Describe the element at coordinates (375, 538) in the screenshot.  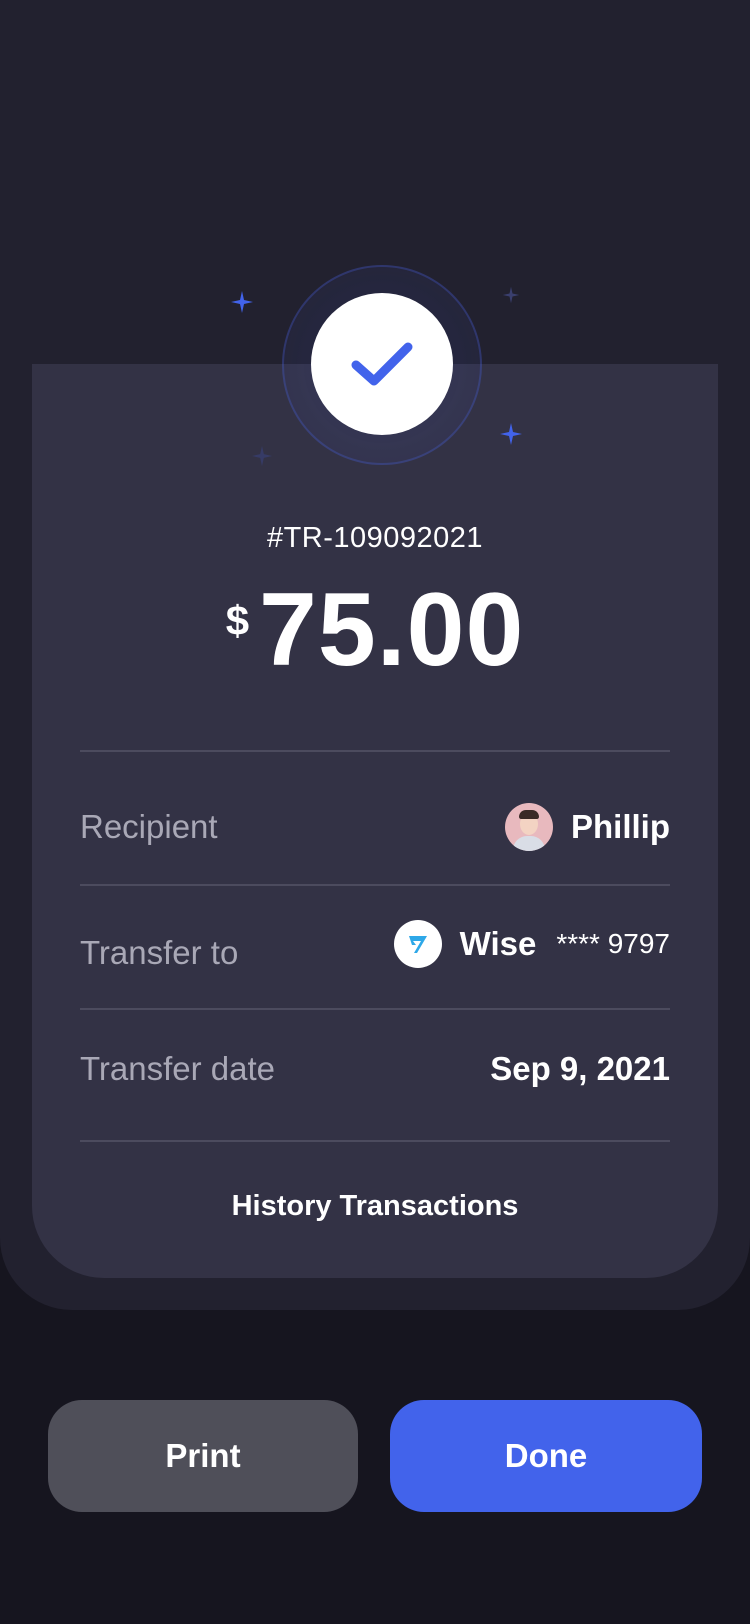
I see `transaction-id: #TR-109092021` at that location.